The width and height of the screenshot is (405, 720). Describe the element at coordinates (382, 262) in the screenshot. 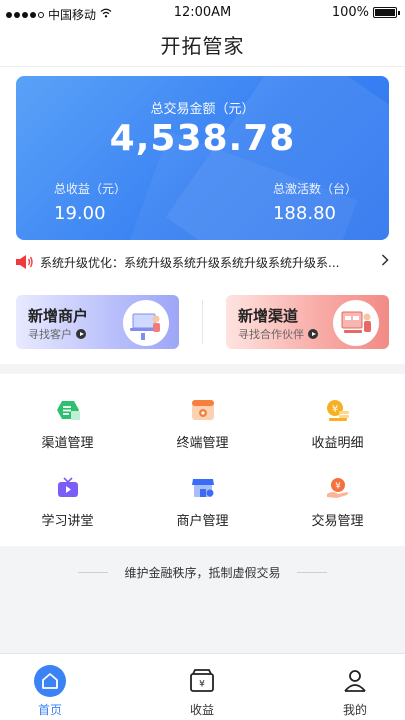

I see `chevron-right-icon` at that location.